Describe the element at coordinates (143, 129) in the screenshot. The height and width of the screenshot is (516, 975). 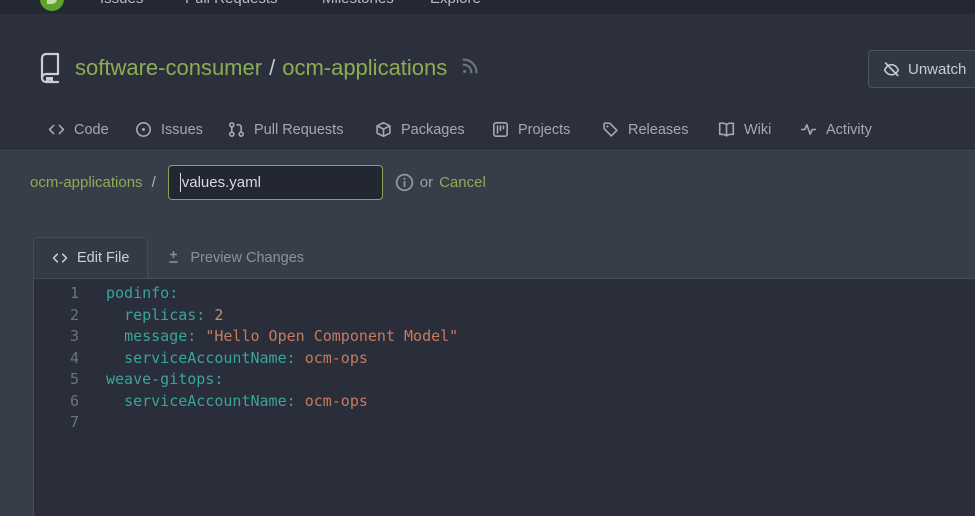
I see `issue-circle-dot-icon` at that location.